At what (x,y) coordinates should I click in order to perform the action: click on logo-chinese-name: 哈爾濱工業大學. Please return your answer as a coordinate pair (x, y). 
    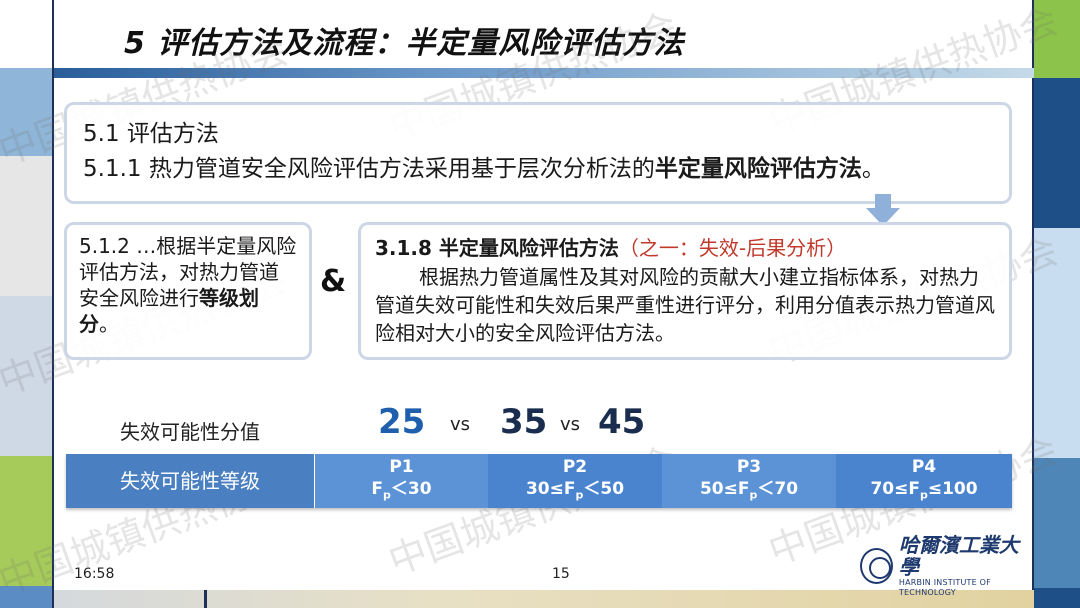
    Looking at the image, I should click on (958, 556).